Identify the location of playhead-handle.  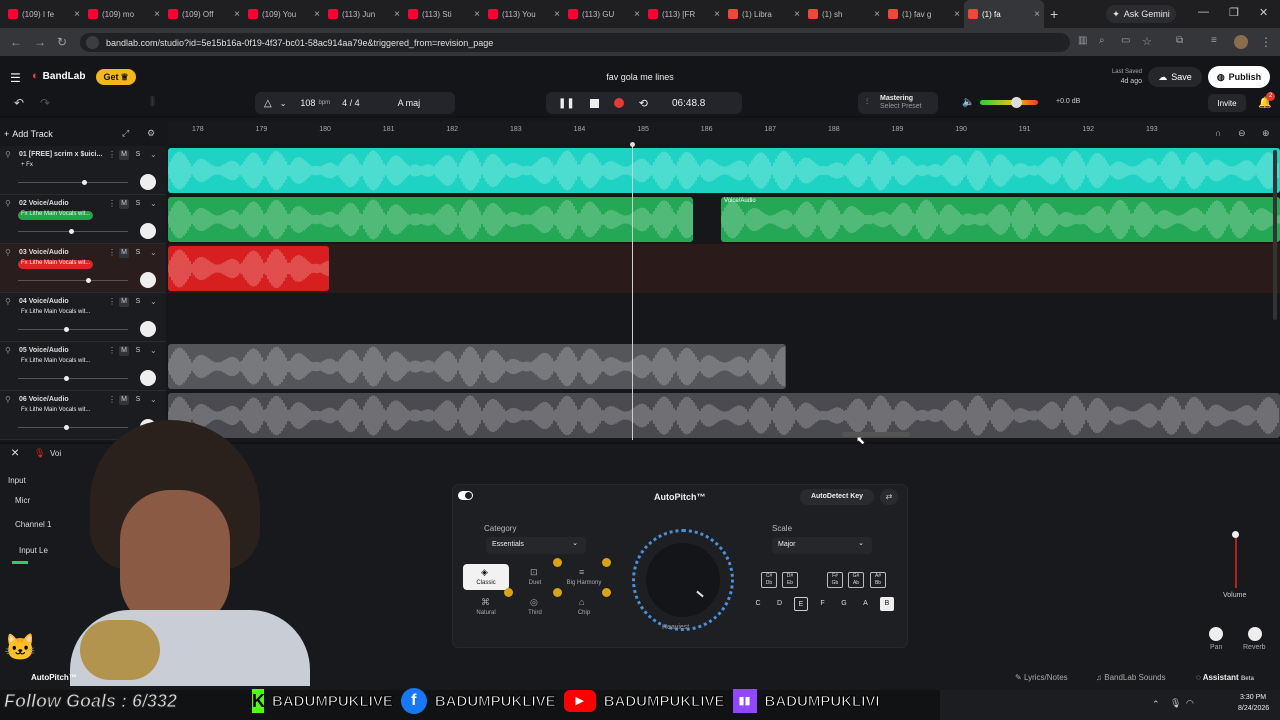
(632, 144).